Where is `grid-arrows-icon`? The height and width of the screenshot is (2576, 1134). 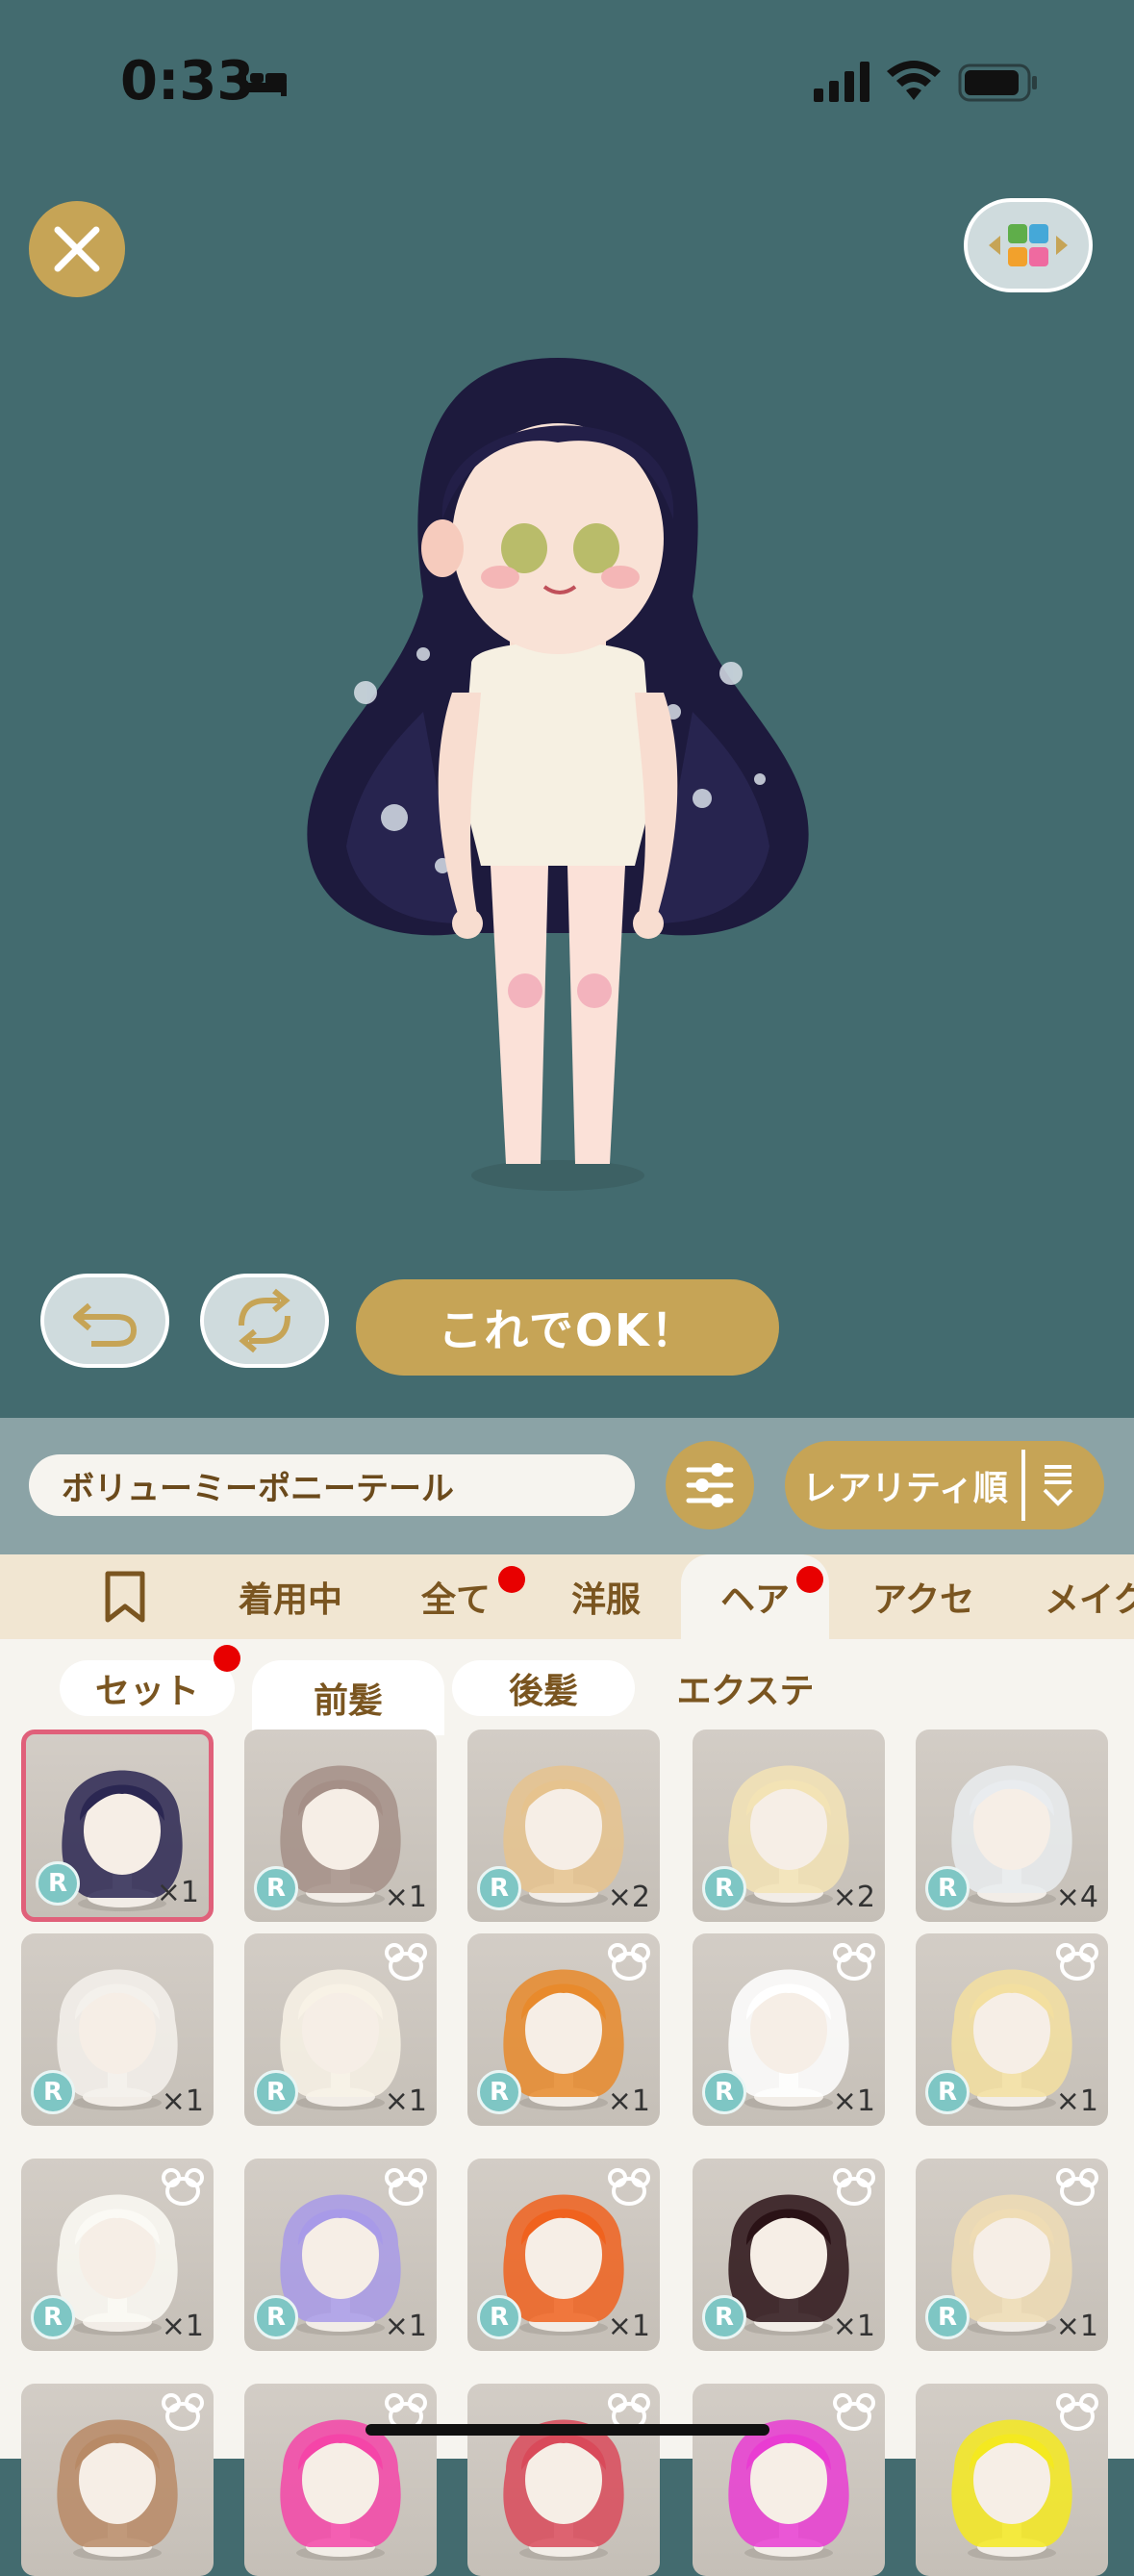
grid-arrows-icon is located at coordinates (1028, 245).